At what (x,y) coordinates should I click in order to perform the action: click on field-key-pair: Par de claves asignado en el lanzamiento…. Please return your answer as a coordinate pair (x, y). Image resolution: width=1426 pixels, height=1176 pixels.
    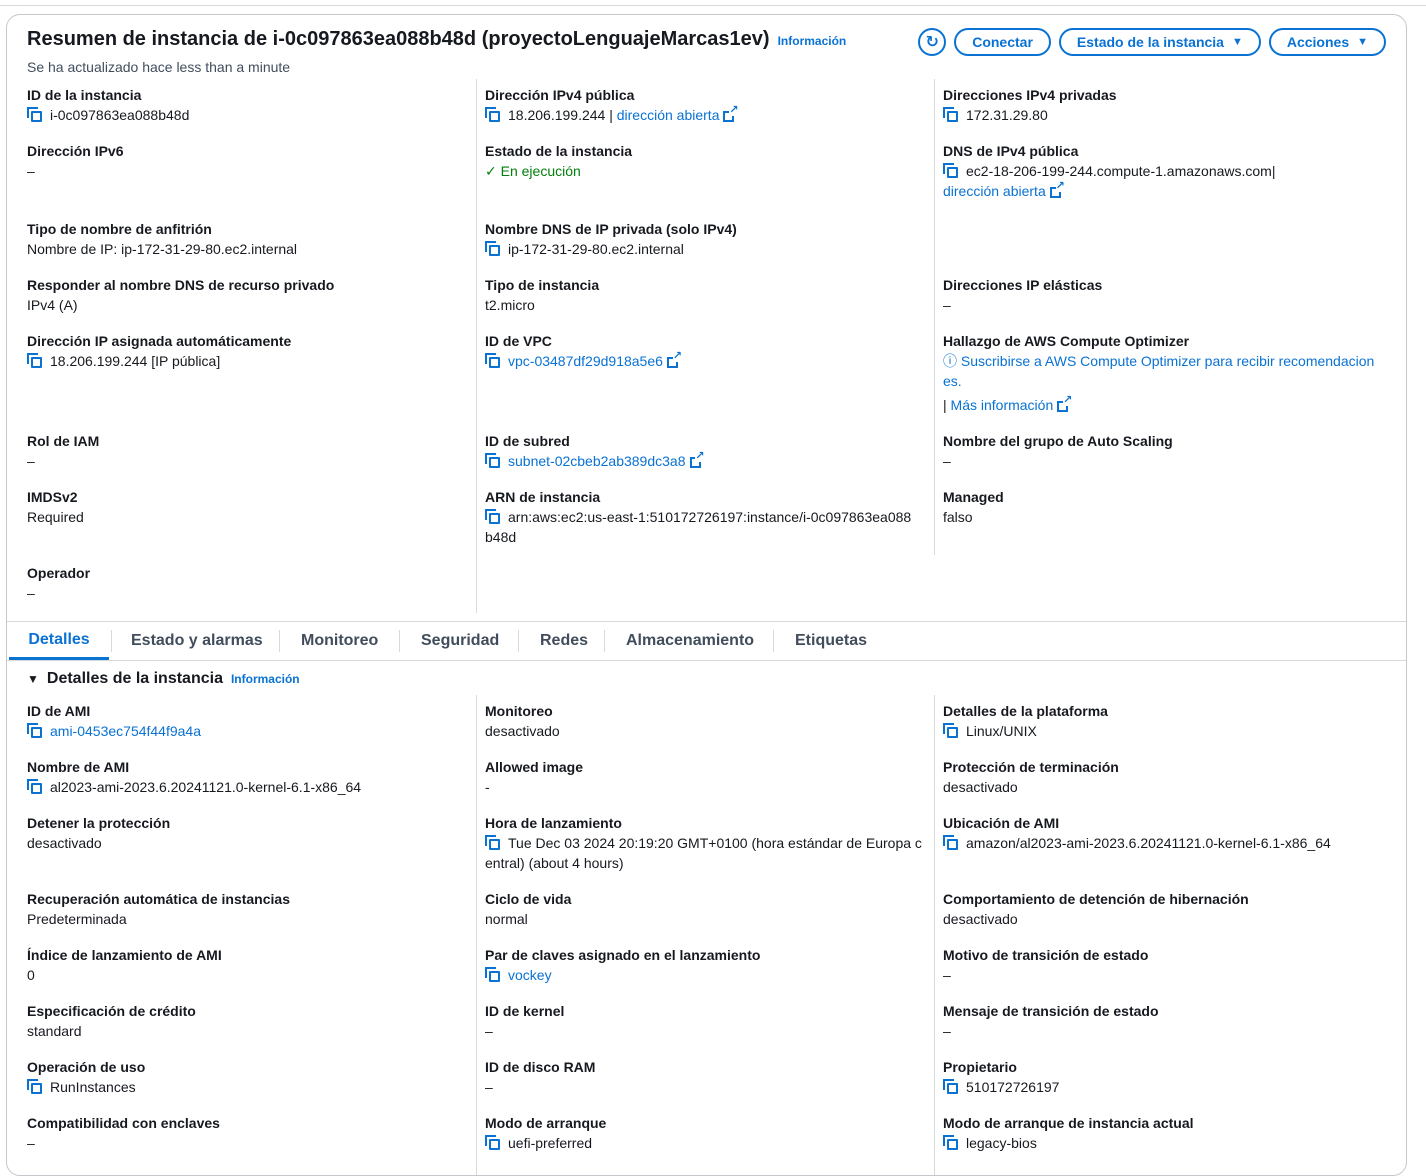
    Looking at the image, I should click on (700, 965).